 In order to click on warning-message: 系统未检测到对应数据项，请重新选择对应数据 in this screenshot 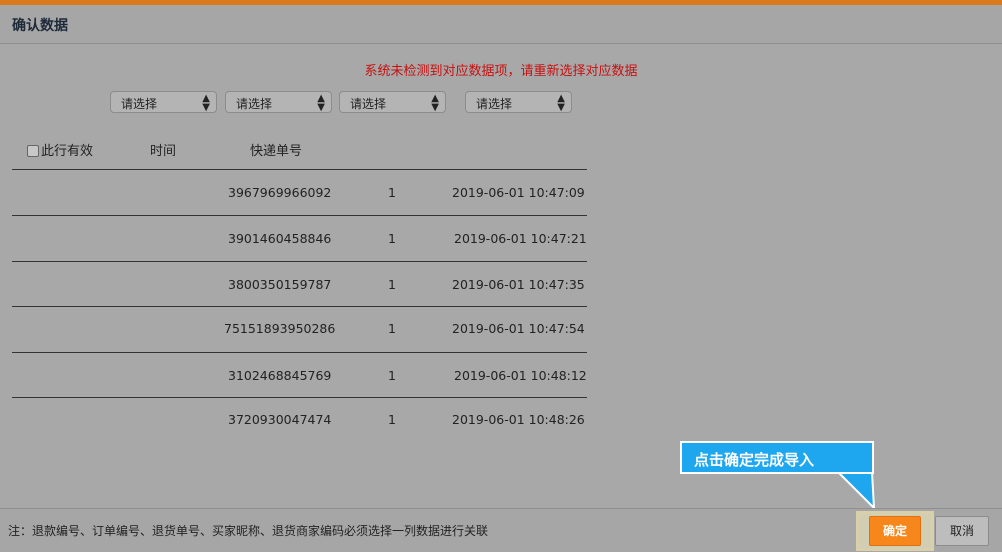, I will do `click(501, 71)`.